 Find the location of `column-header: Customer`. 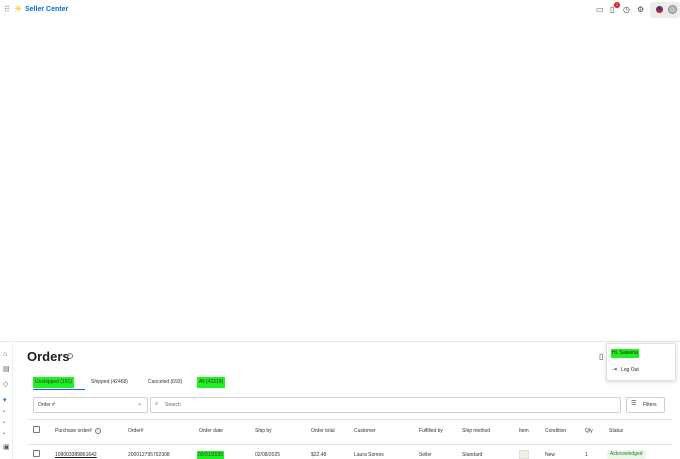

column-header: Customer is located at coordinates (365, 431).